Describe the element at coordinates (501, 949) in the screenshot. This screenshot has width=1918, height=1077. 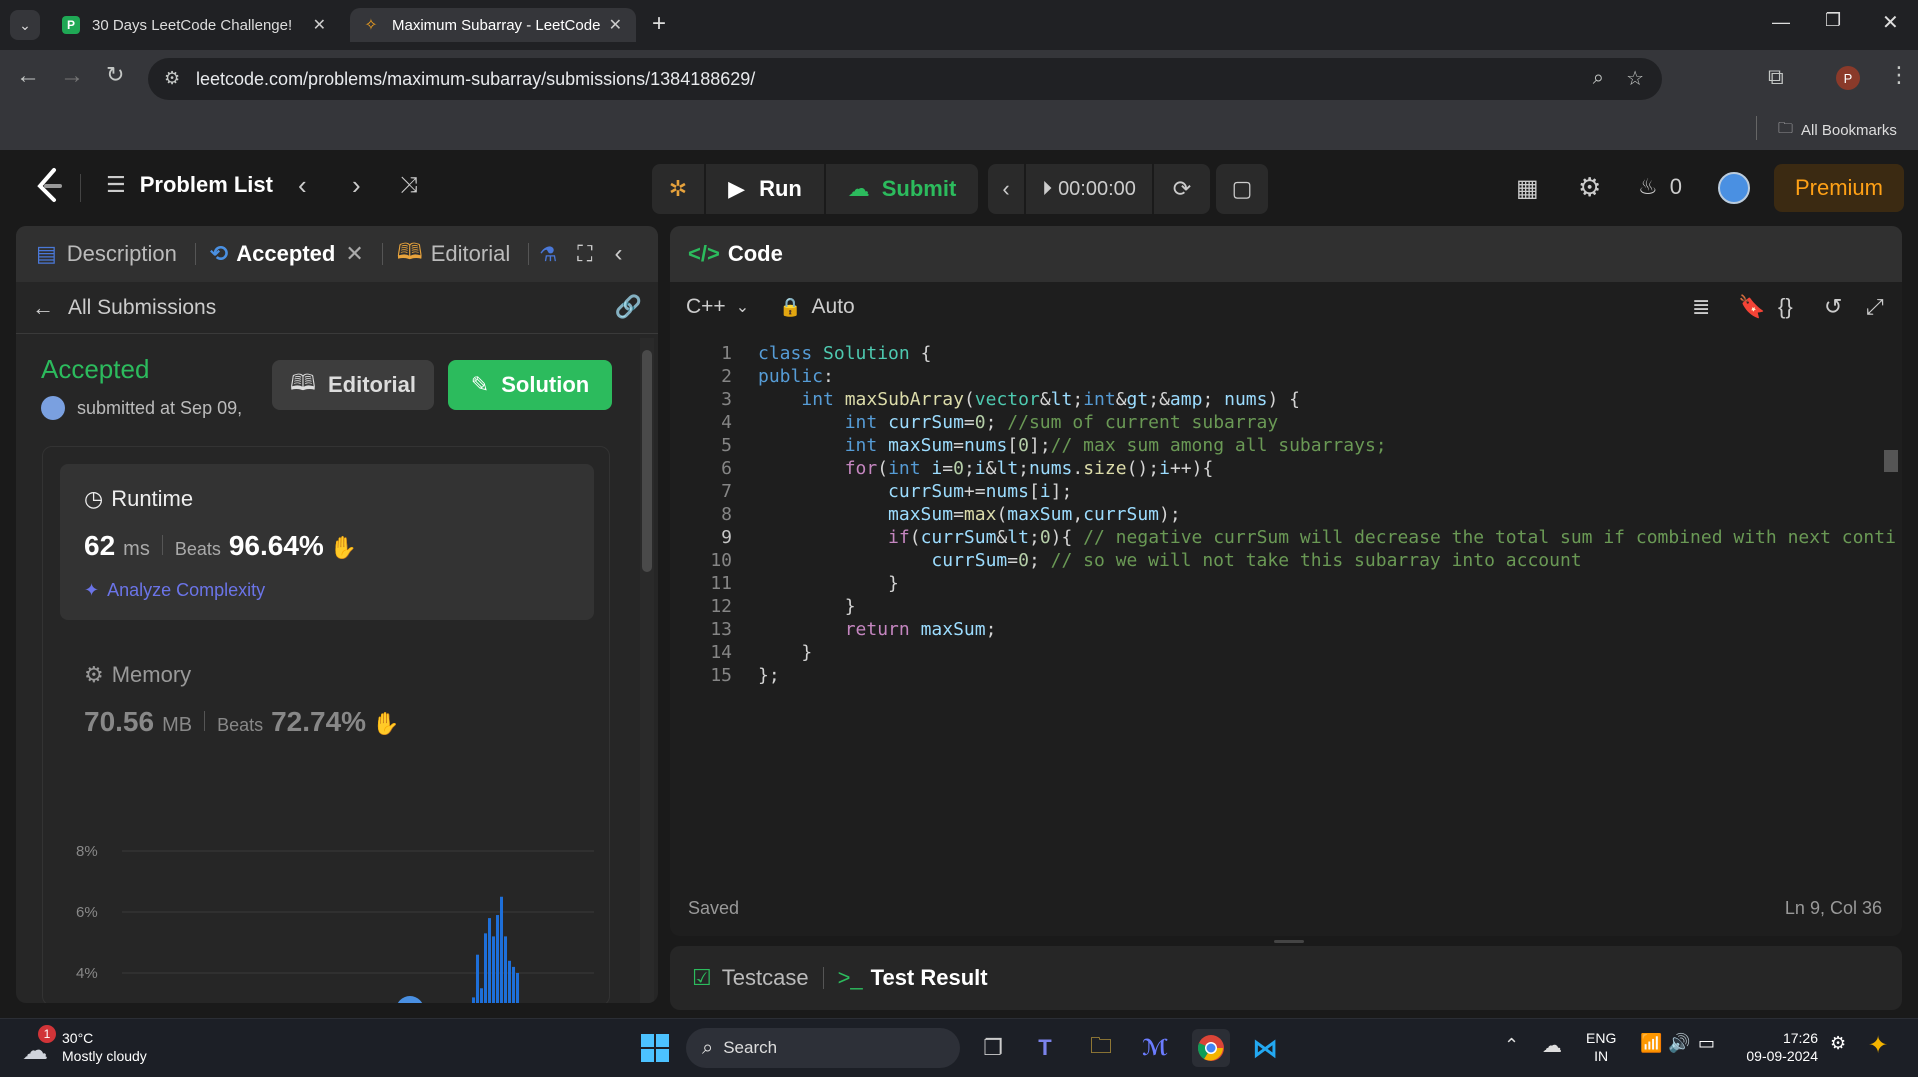
I see `distribution-bar` at that location.